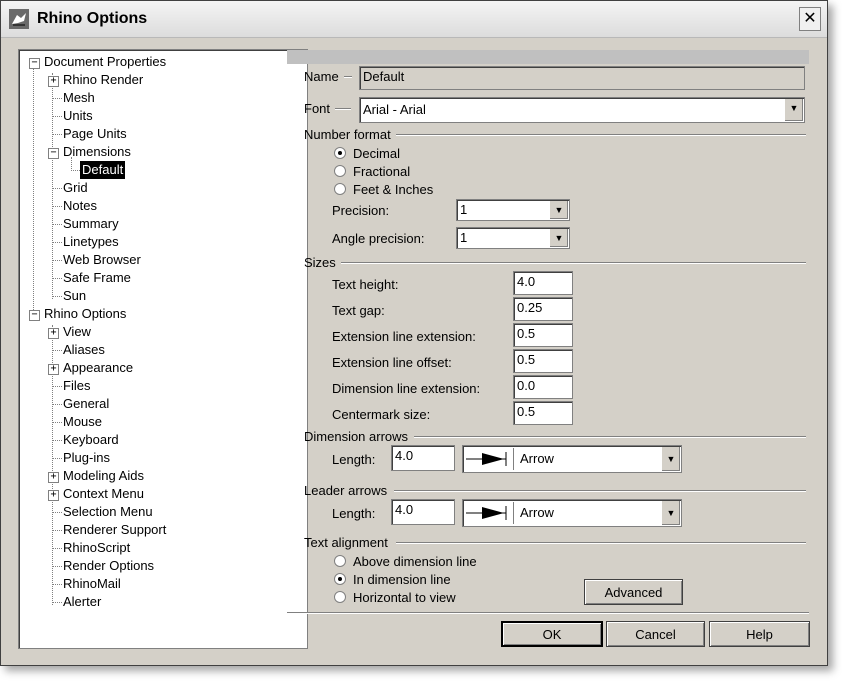 This screenshot has width=842, height=682. I want to click on dim-arrow-type-combobox: Arrow ▼, so click(572, 459).